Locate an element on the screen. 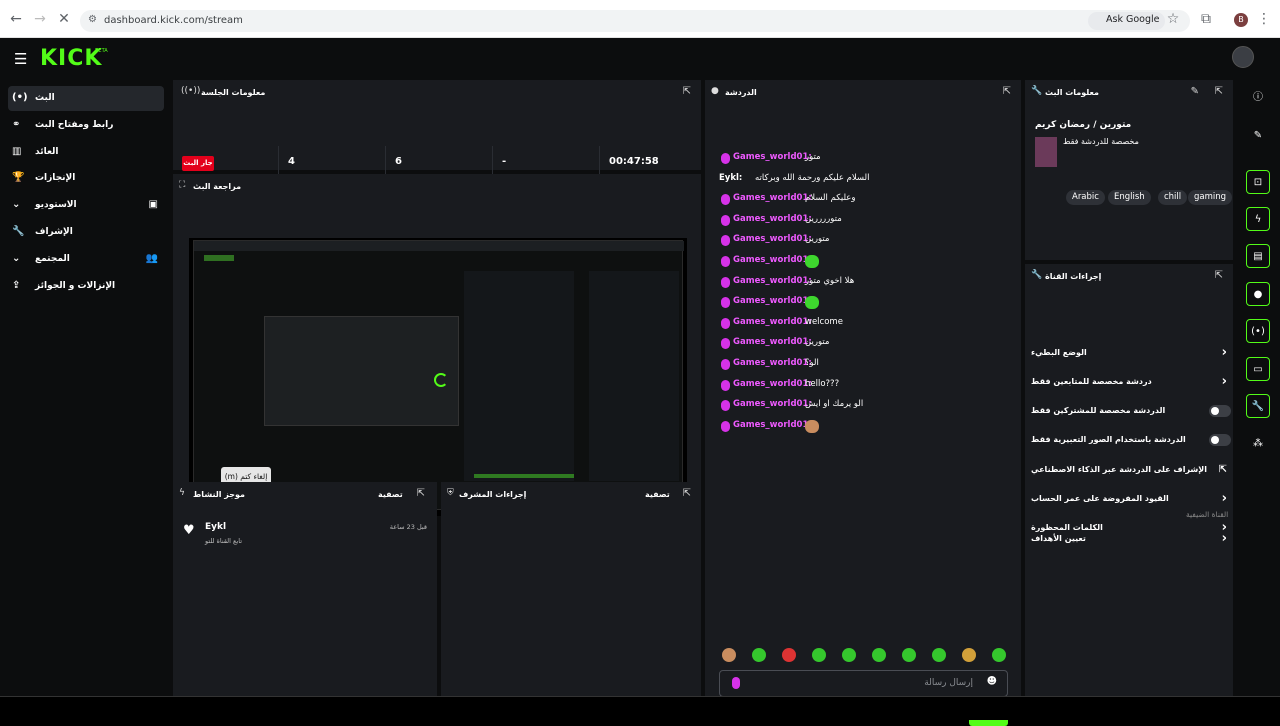  category-thumbnail is located at coordinates (1046, 152).